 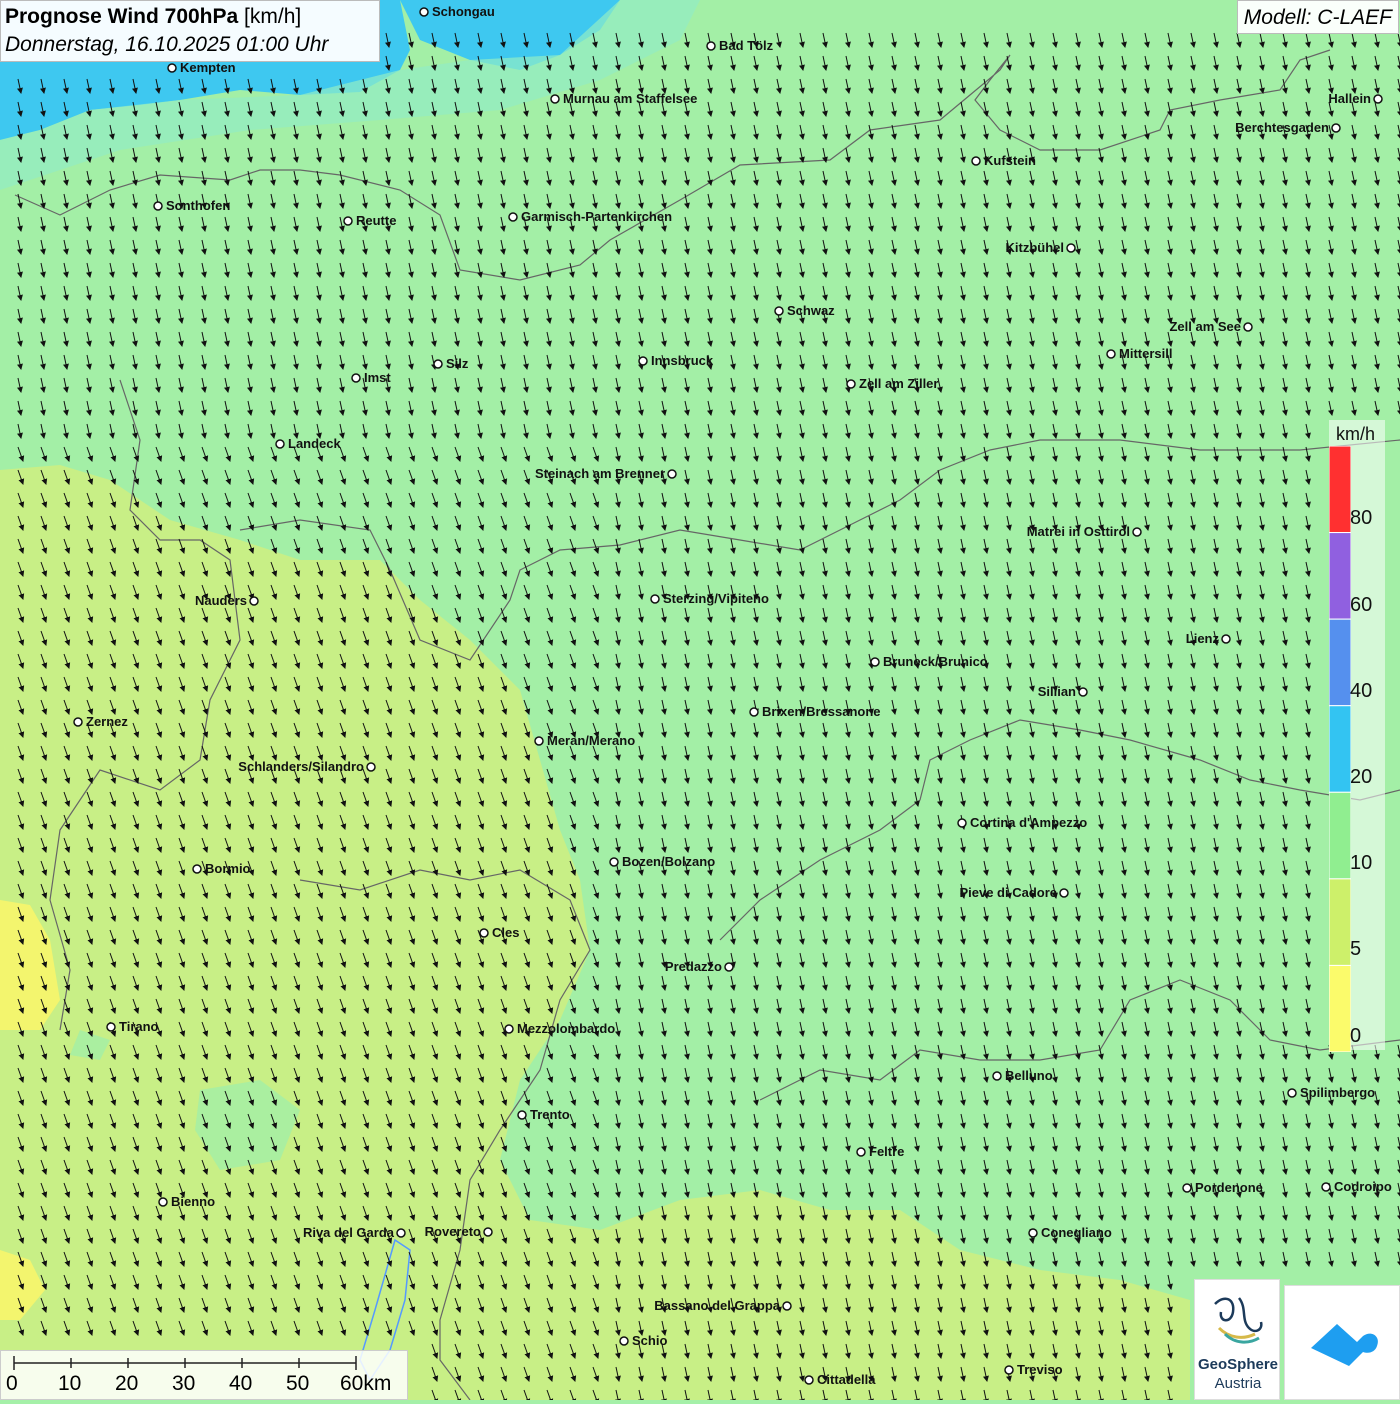 I want to click on scale-label: 0, so click(x=12, y=1383).